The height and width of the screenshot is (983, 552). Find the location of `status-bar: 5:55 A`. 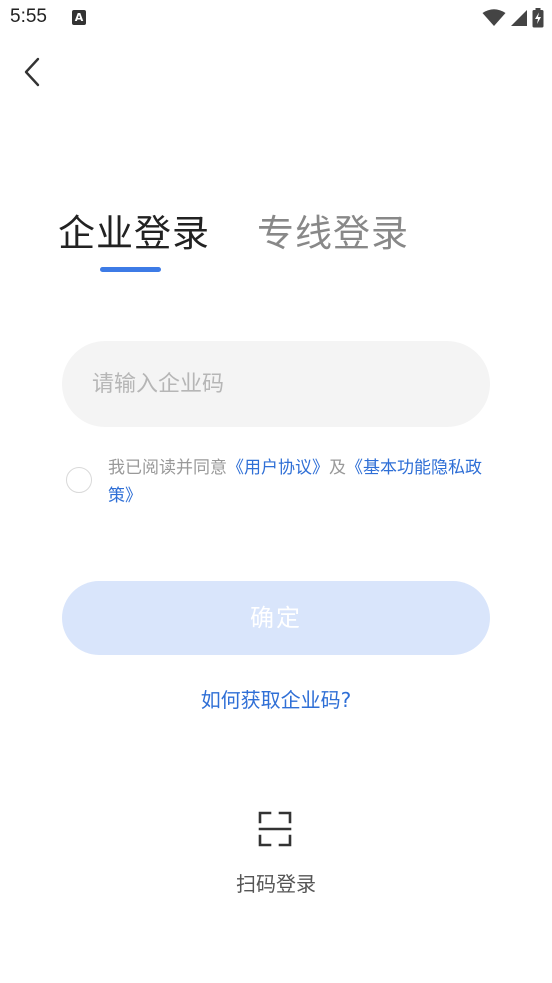

status-bar: 5:55 A is located at coordinates (276, 19).